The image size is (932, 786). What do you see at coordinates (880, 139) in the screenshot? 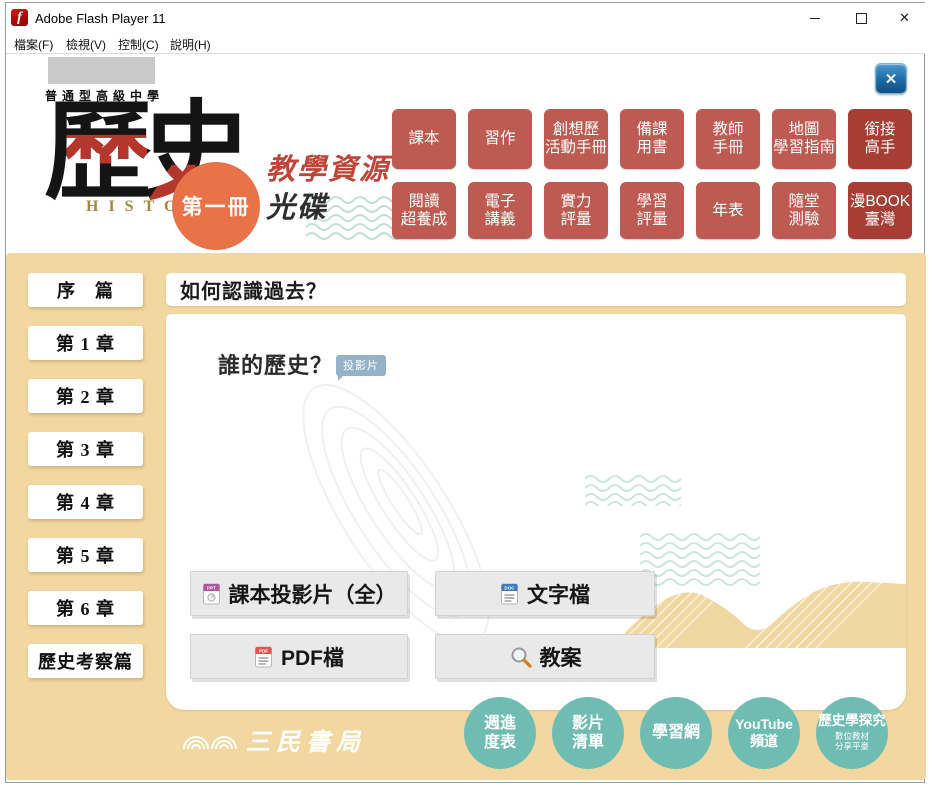
I see `resource-button-bridge-master: 銜接 高手` at bounding box center [880, 139].